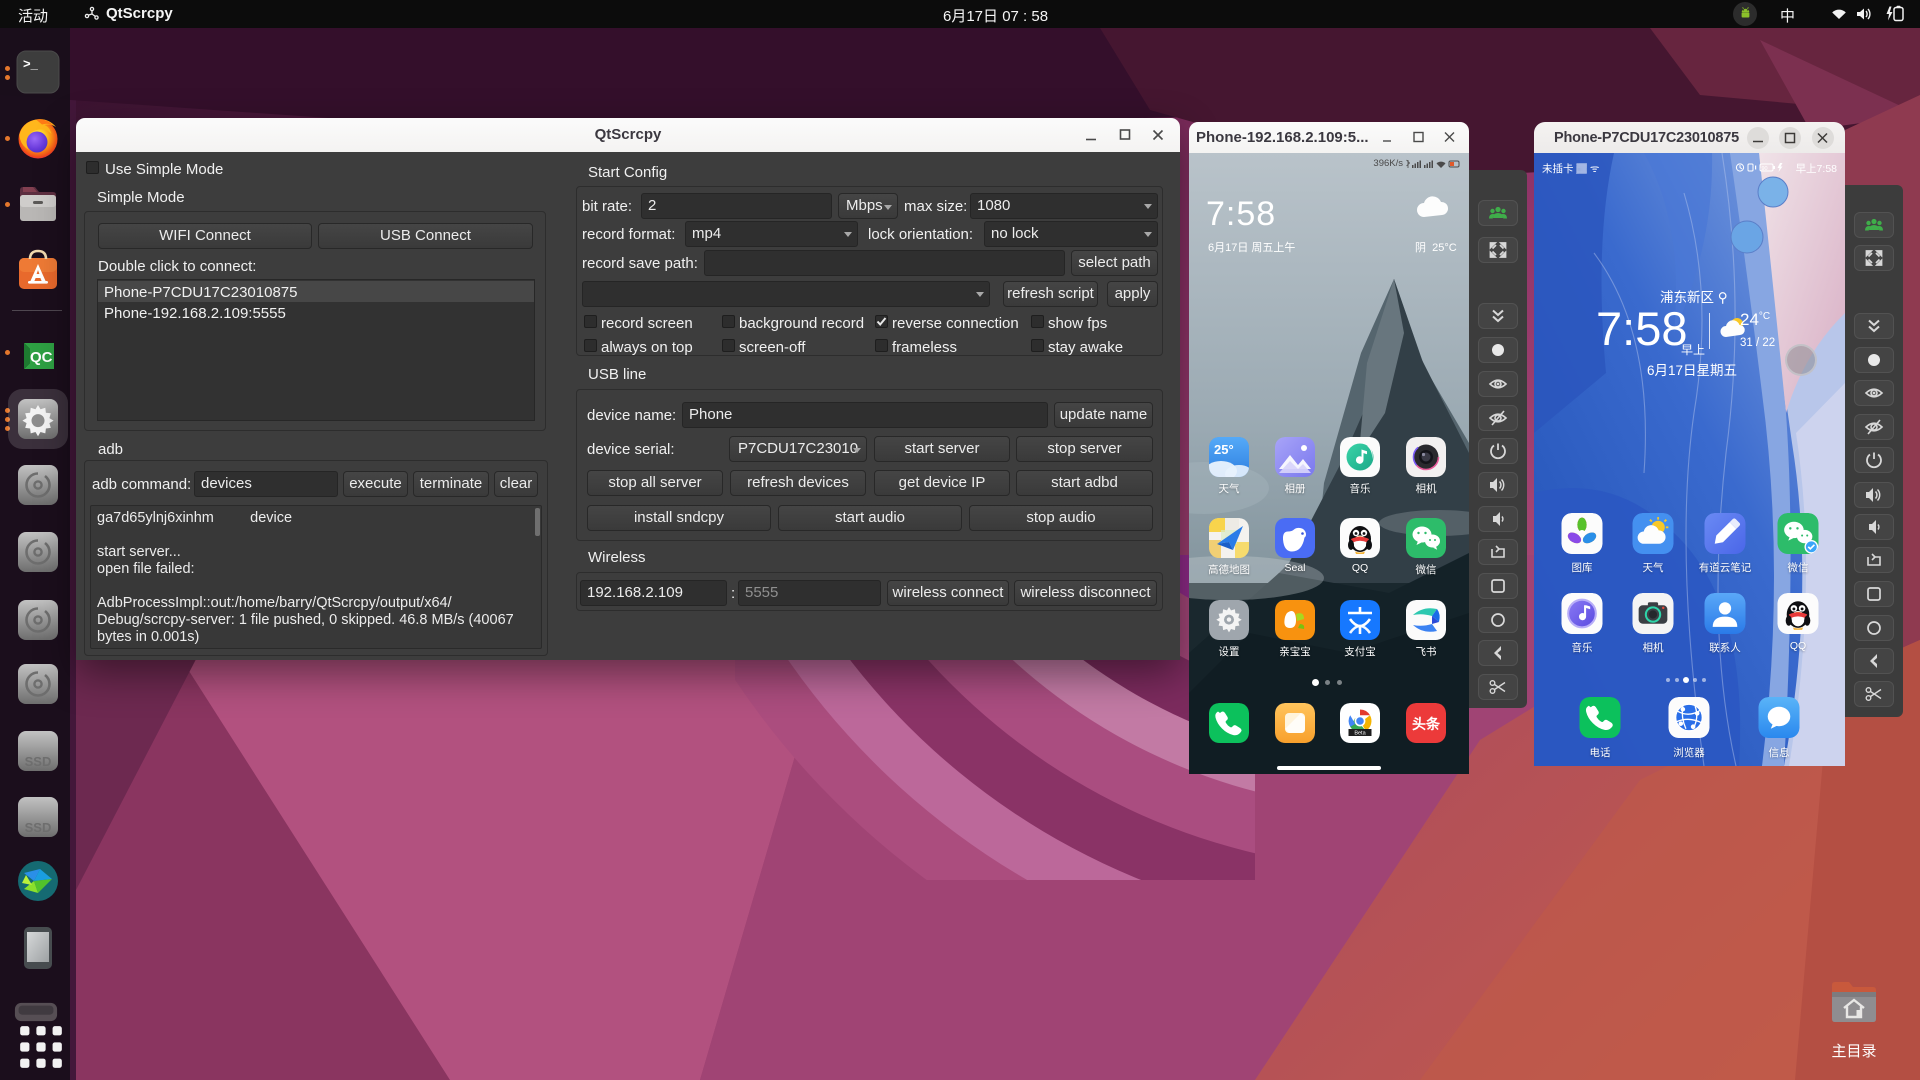  What do you see at coordinates (1360, 734) in the screenshot?
I see `svg-text: Beta` at bounding box center [1360, 734].